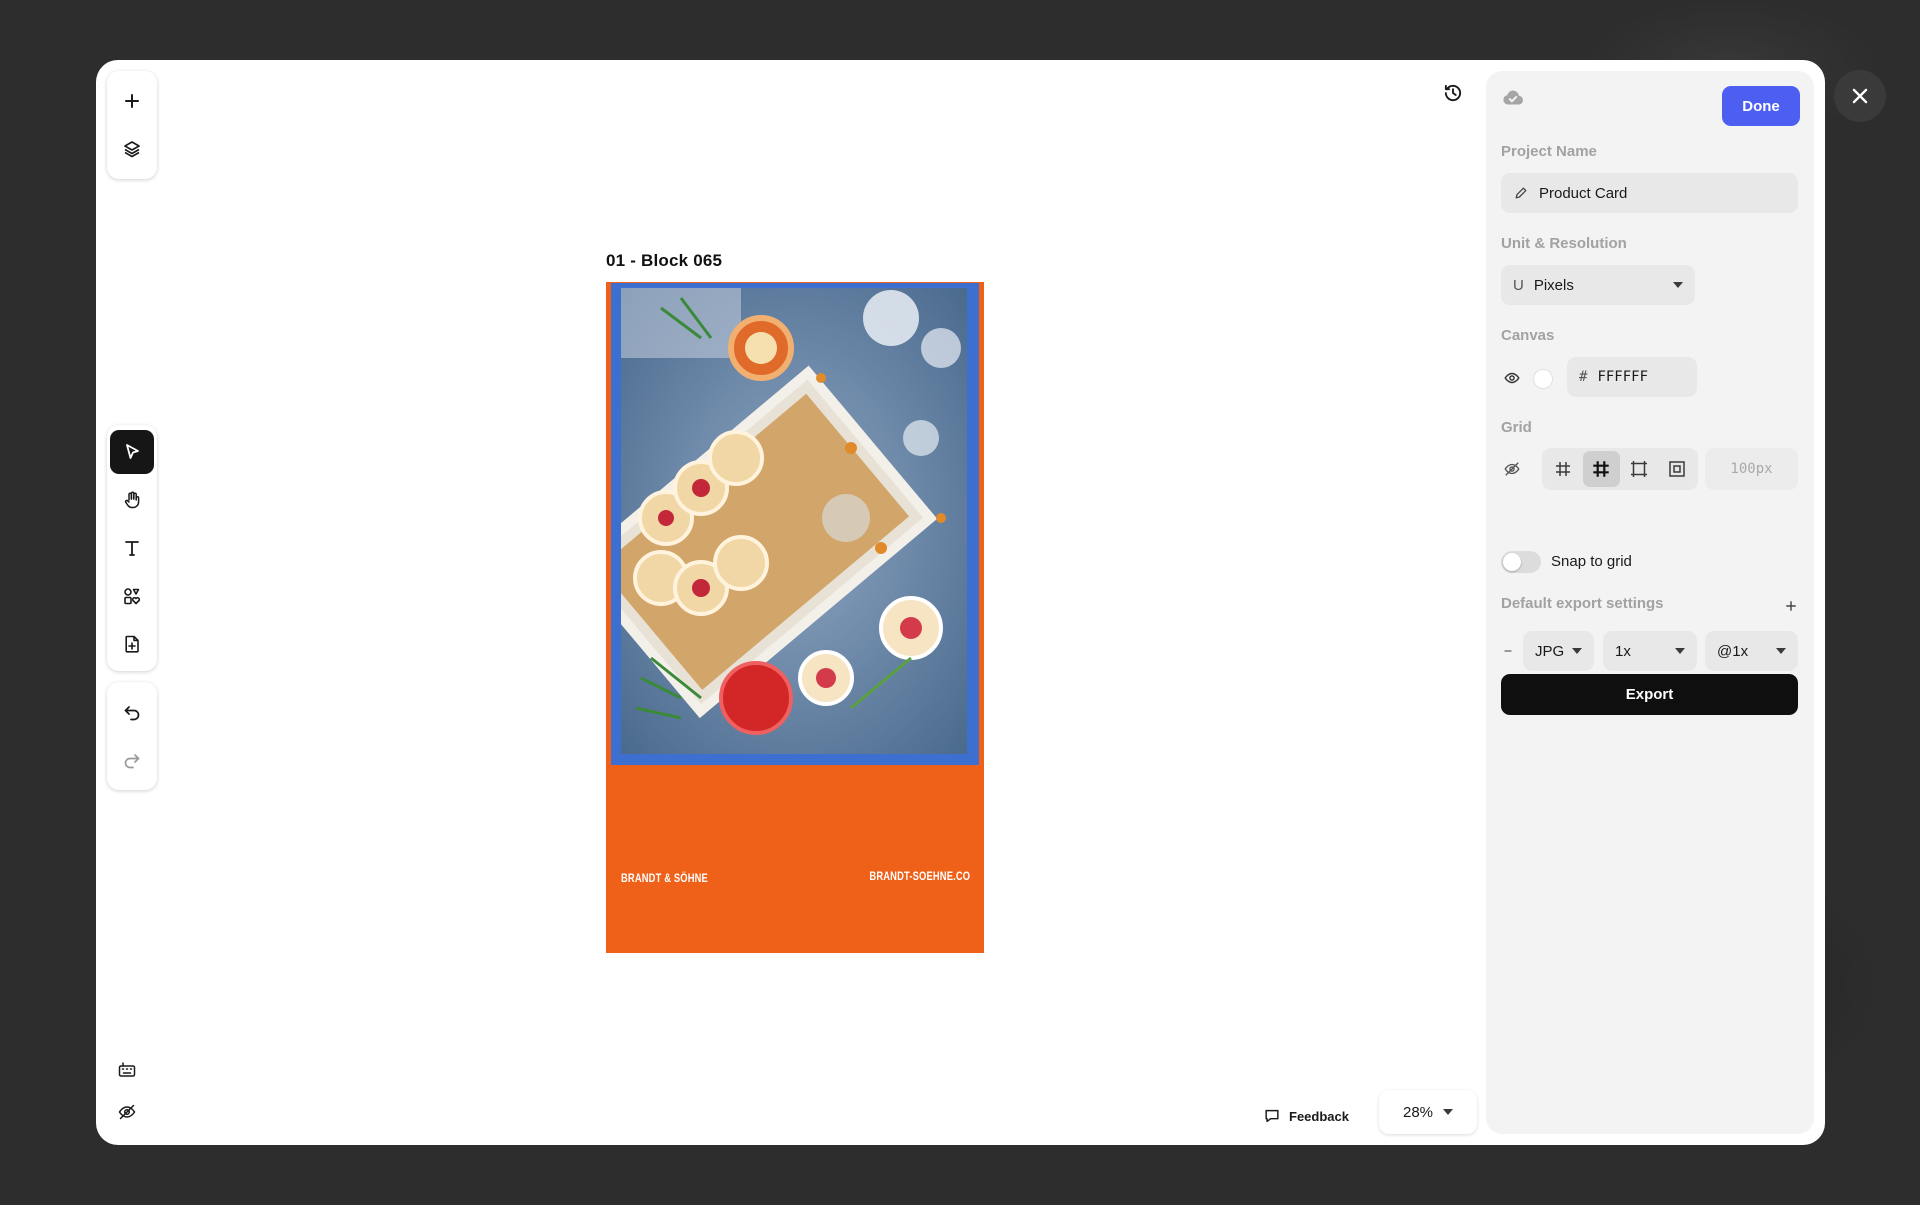 This screenshot has height=1205, width=1920. I want to click on grid-option-frame, so click(1639, 469).